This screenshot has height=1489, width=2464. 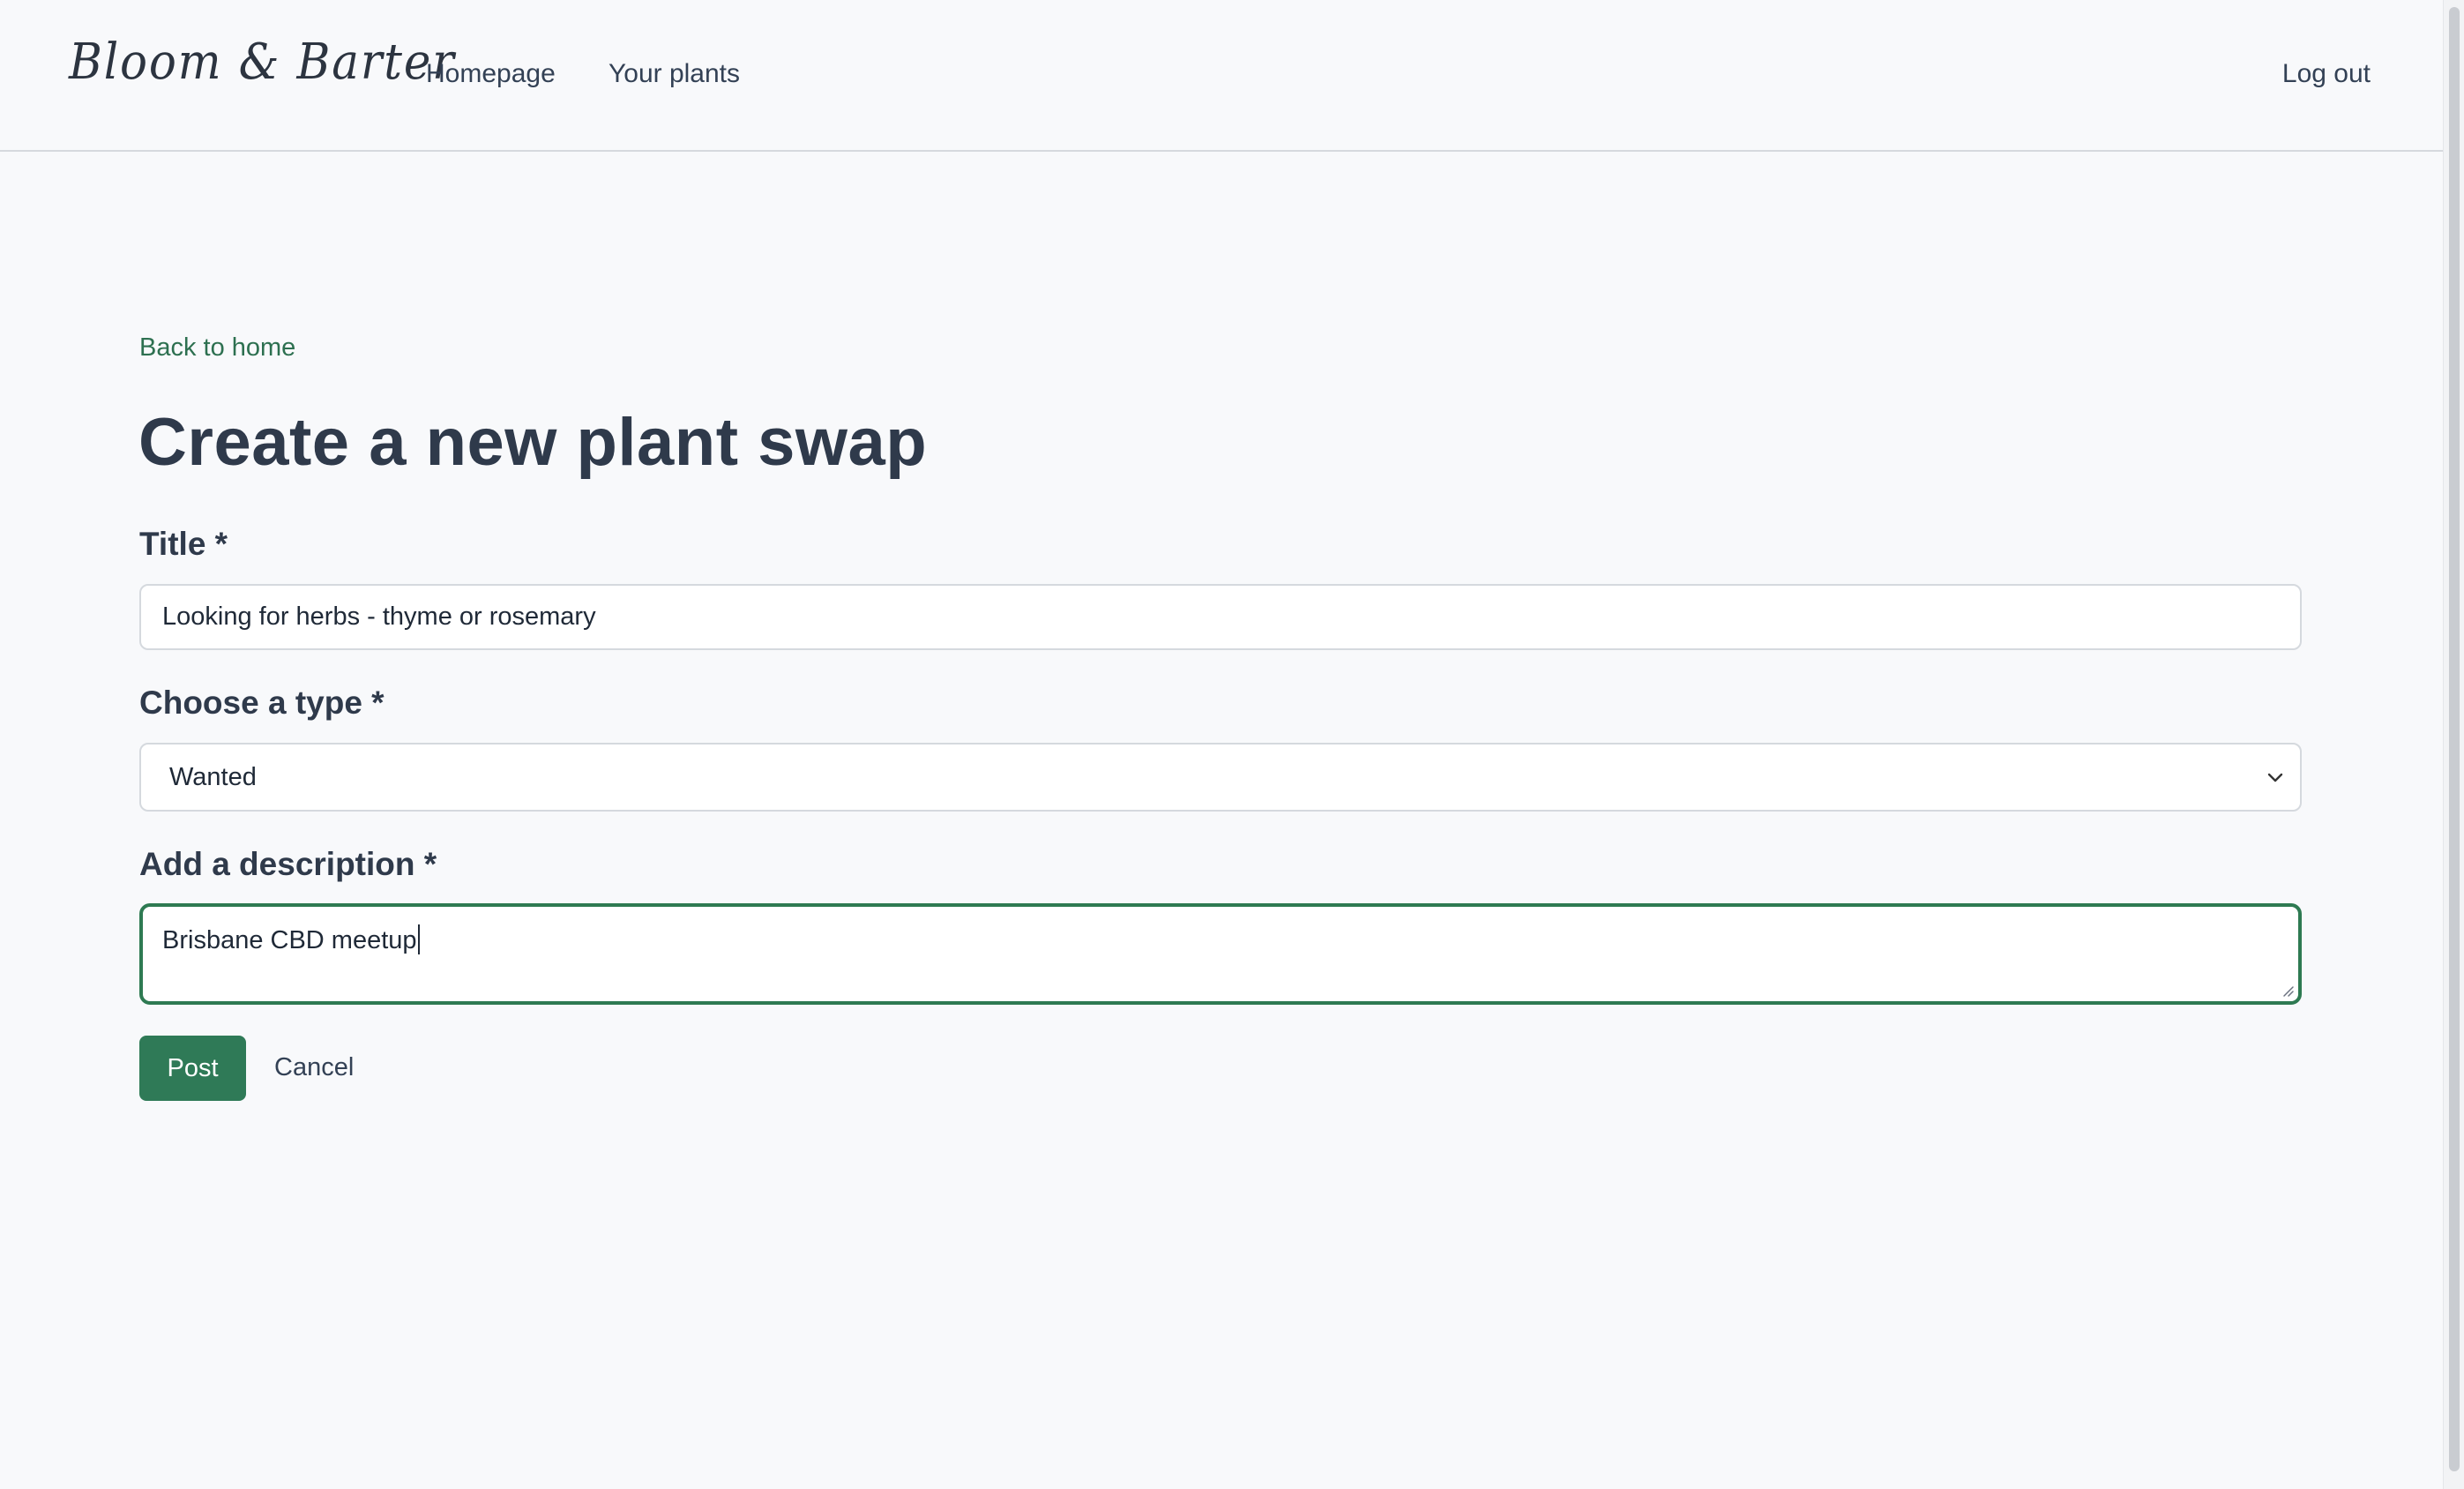 What do you see at coordinates (2326, 74) in the screenshot?
I see `logout-link: Log out` at bounding box center [2326, 74].